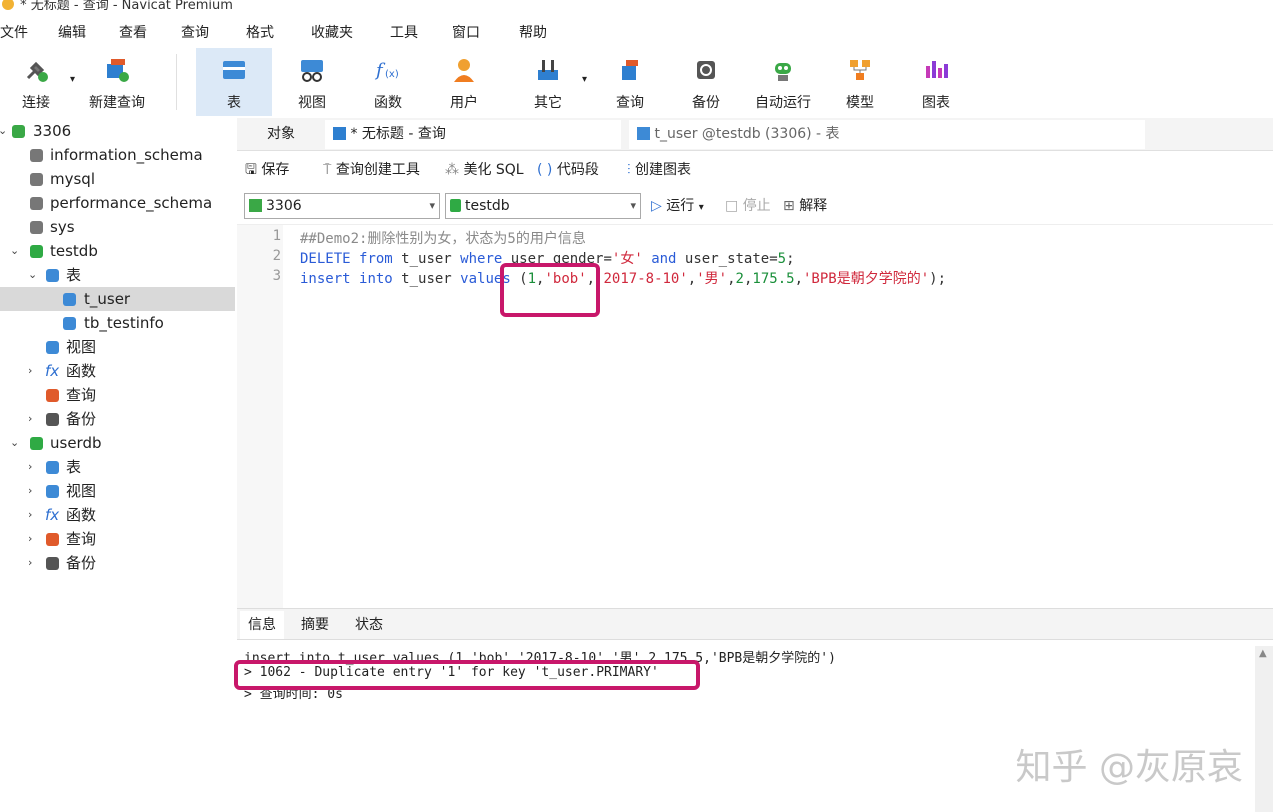  I want to click on menu-tools: 工具, so click(404, 32).